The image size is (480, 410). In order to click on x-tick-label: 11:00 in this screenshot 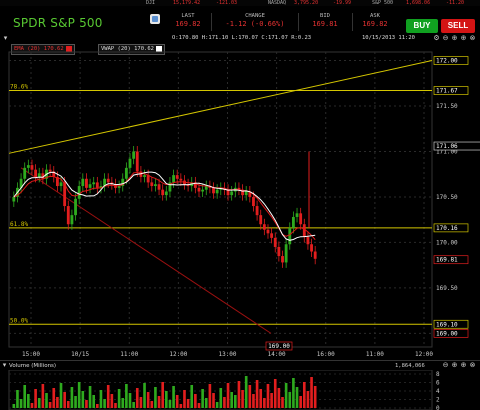, I will do `click(375, 354)`.